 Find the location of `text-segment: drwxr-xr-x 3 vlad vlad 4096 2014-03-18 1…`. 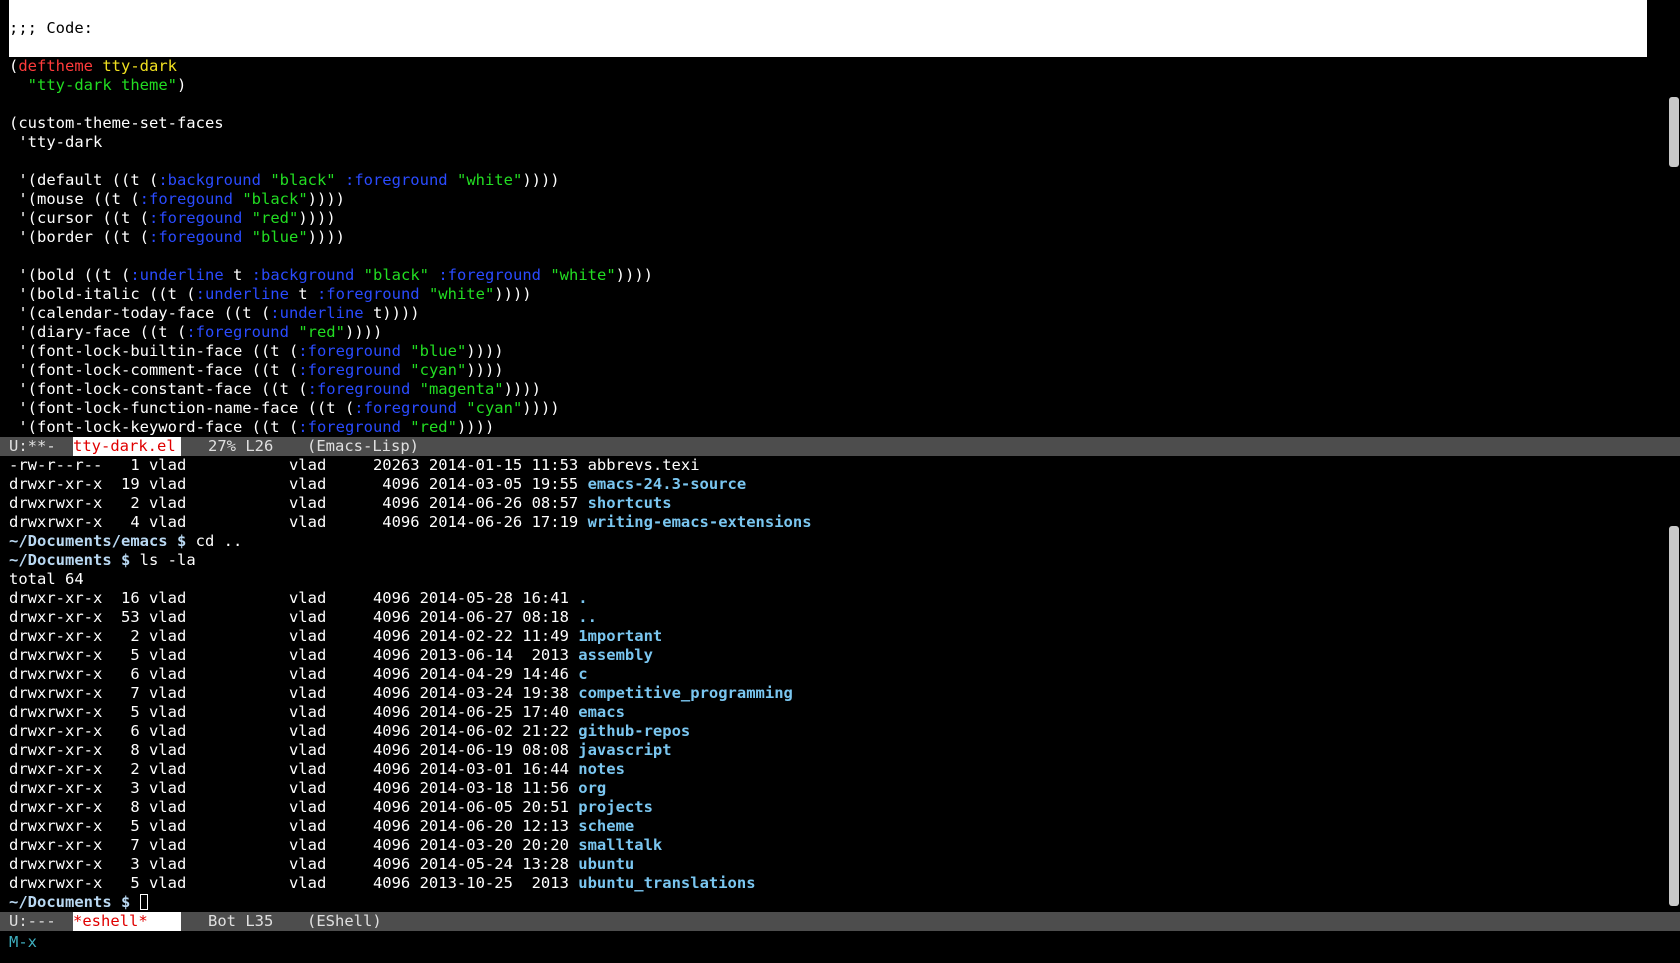

text-segment: drwxr-xr-x 3 vlad vlad 4096 2014-03-18 1… is located at coordinates (294, 788).